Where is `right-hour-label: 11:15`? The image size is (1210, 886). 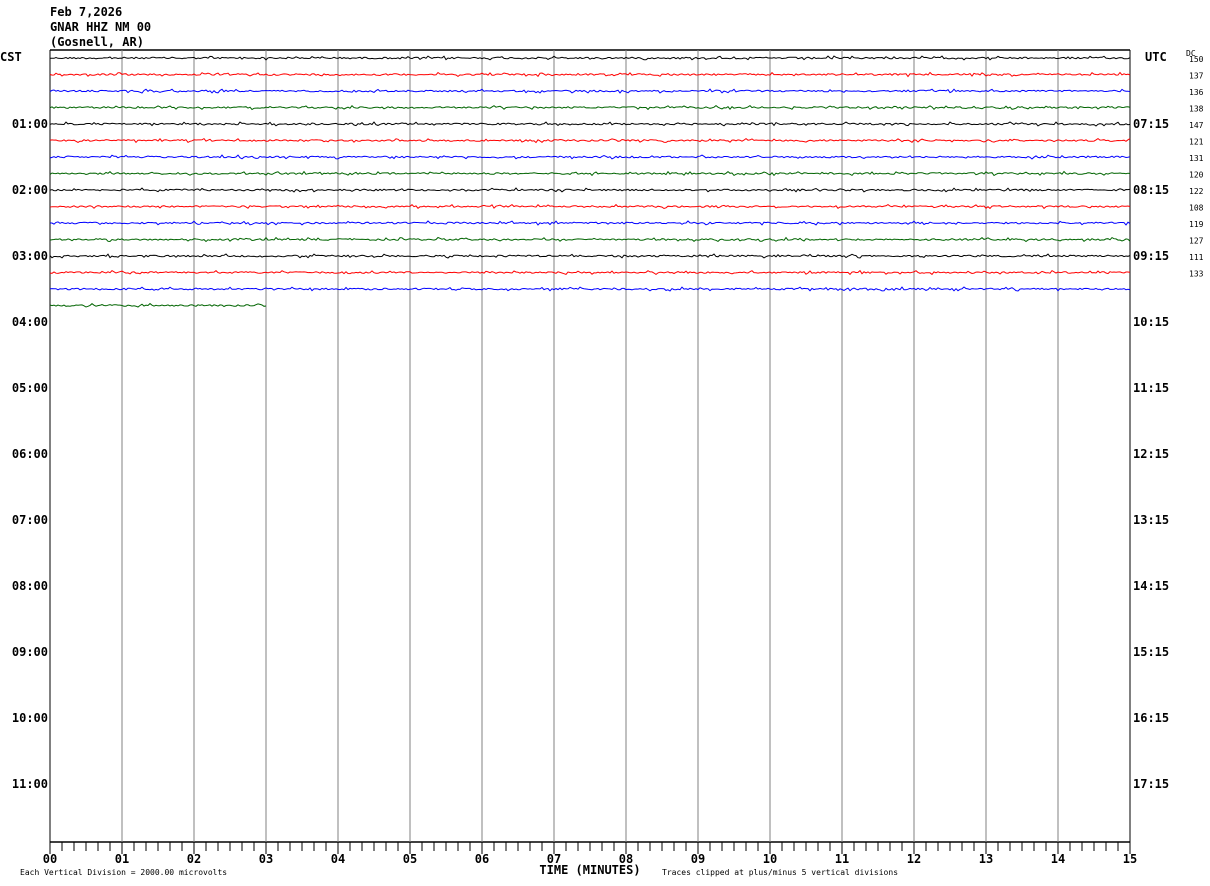
right-hour-label: 11:15 is located at coordinates (1151, 388).